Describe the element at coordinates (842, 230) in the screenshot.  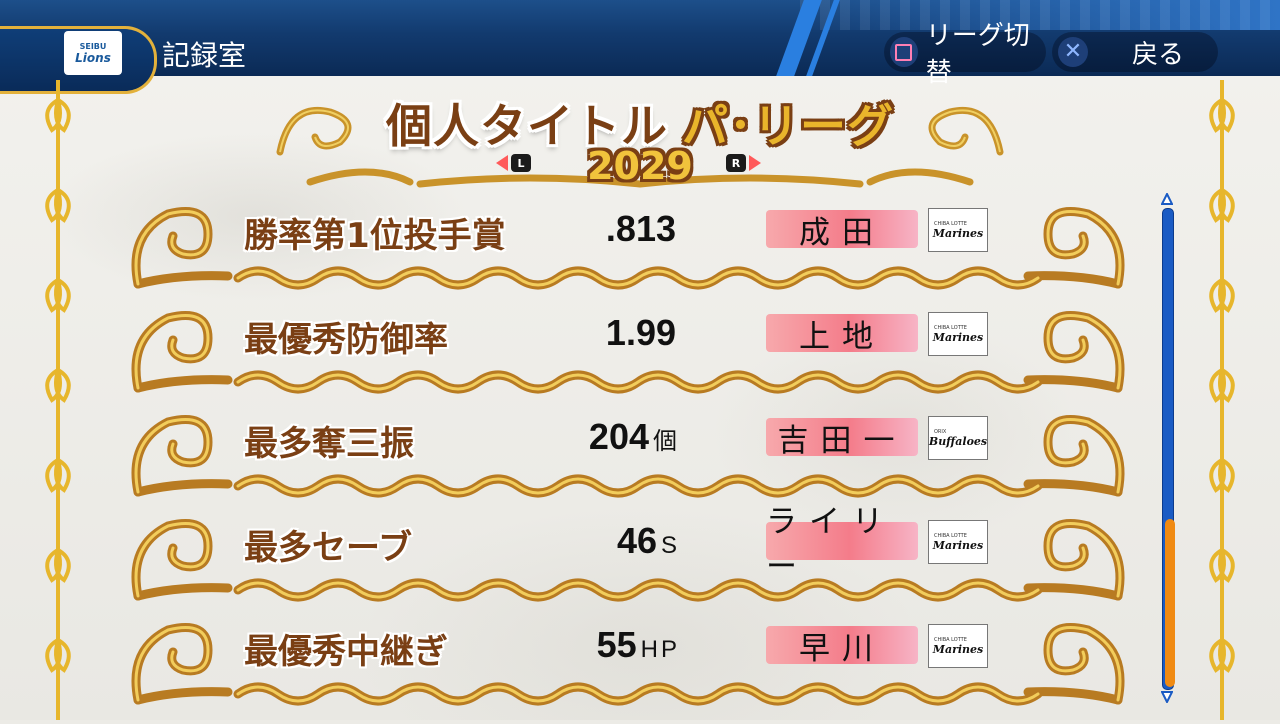
I see `player-name: 成田` at that location.